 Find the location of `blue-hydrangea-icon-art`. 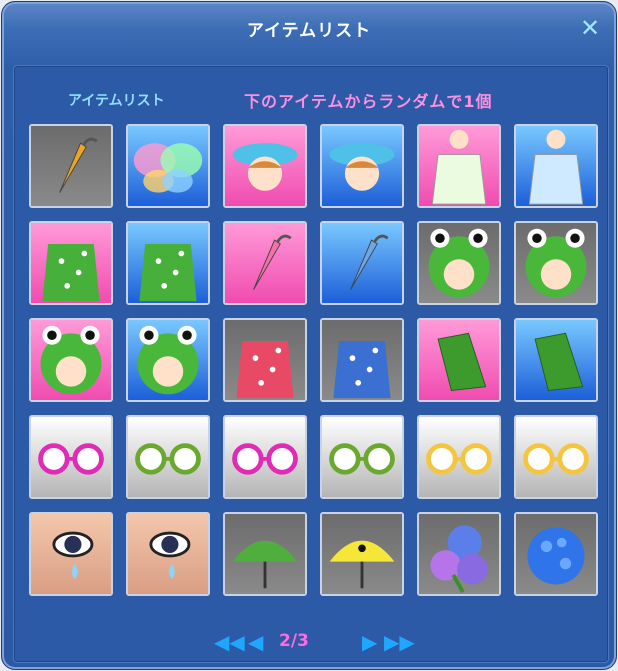

blue-hydrangea-icon-art is located at coordinates (556, 554).